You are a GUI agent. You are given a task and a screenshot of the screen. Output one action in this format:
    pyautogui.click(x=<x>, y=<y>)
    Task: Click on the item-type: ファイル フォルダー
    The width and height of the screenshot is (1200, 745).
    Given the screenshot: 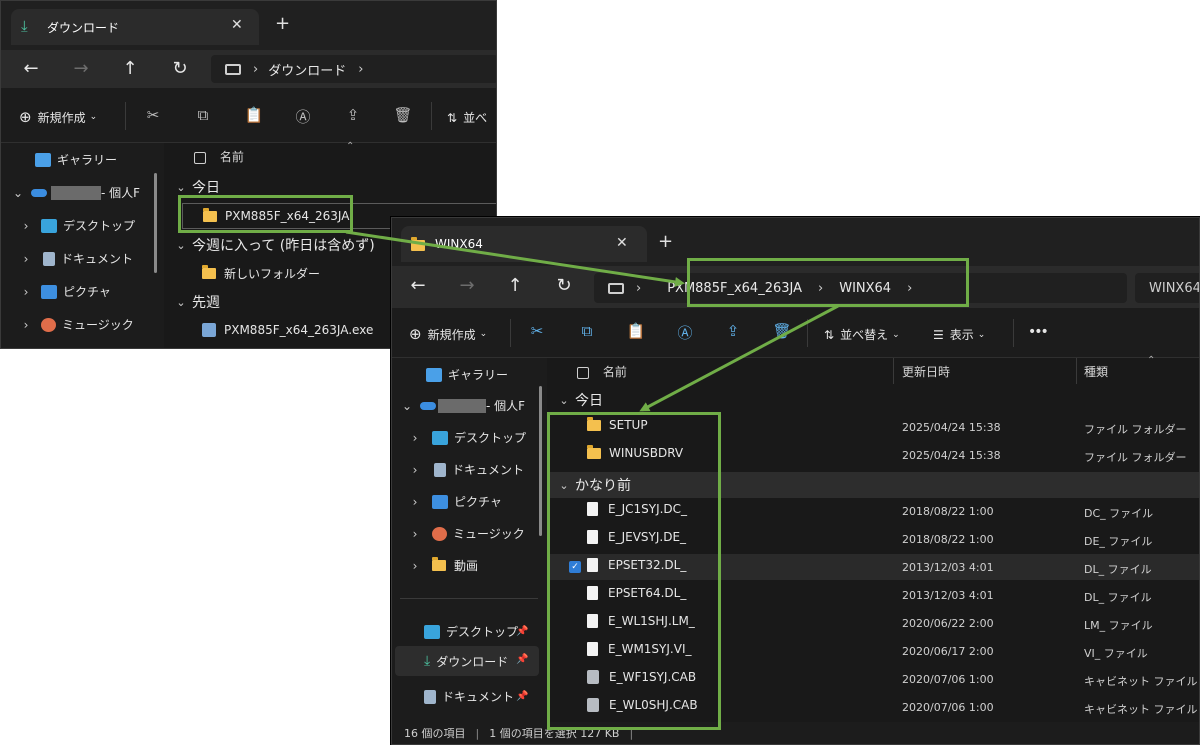 What is the action you would take?
    pyautogui.click(x=1135, y=457)
    